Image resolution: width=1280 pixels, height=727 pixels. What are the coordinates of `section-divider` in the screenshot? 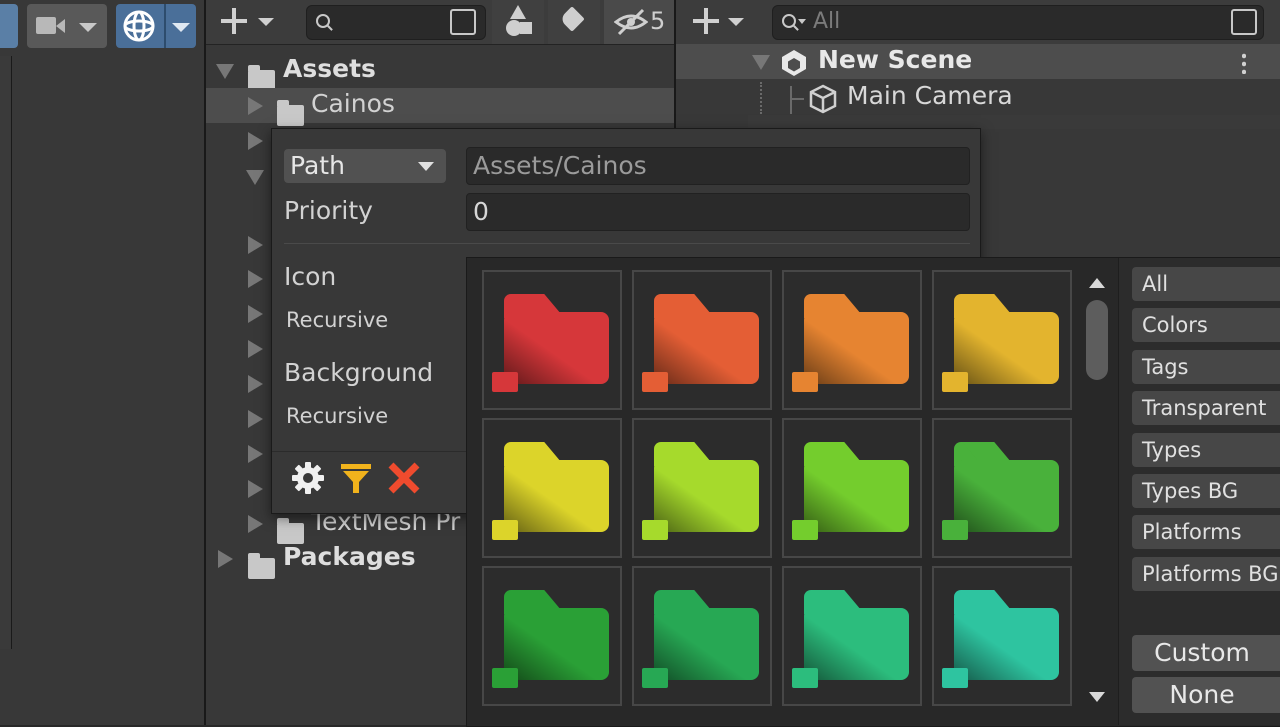 It's located at (627, 243).